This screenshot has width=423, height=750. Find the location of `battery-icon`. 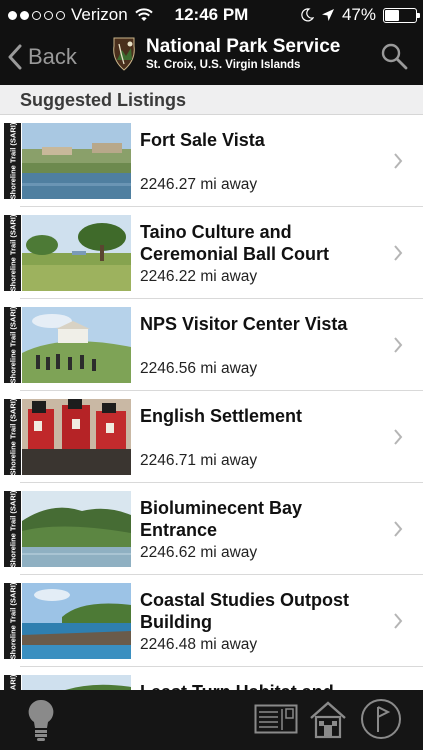

battery-icon is located at coordinates (401, 15).